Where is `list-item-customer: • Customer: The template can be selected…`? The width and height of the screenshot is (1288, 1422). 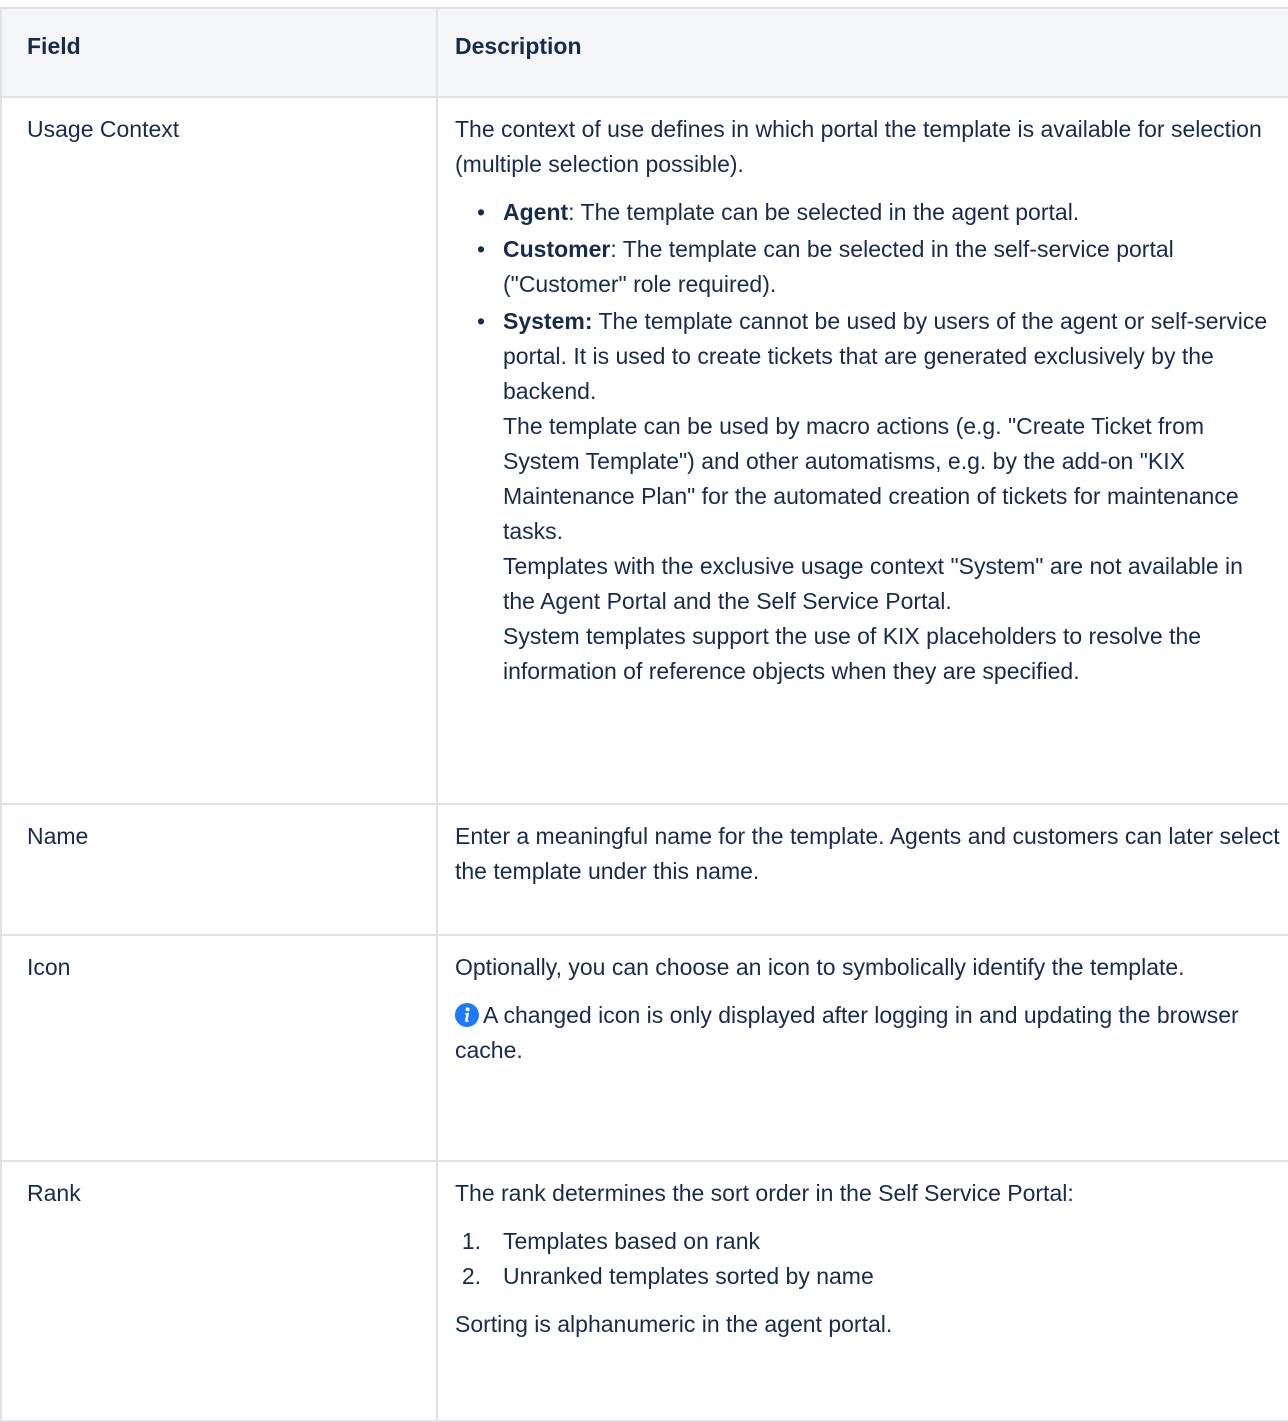
list-item-customer: • Customer: The template can be selected… is located at coordinates (878, 267).